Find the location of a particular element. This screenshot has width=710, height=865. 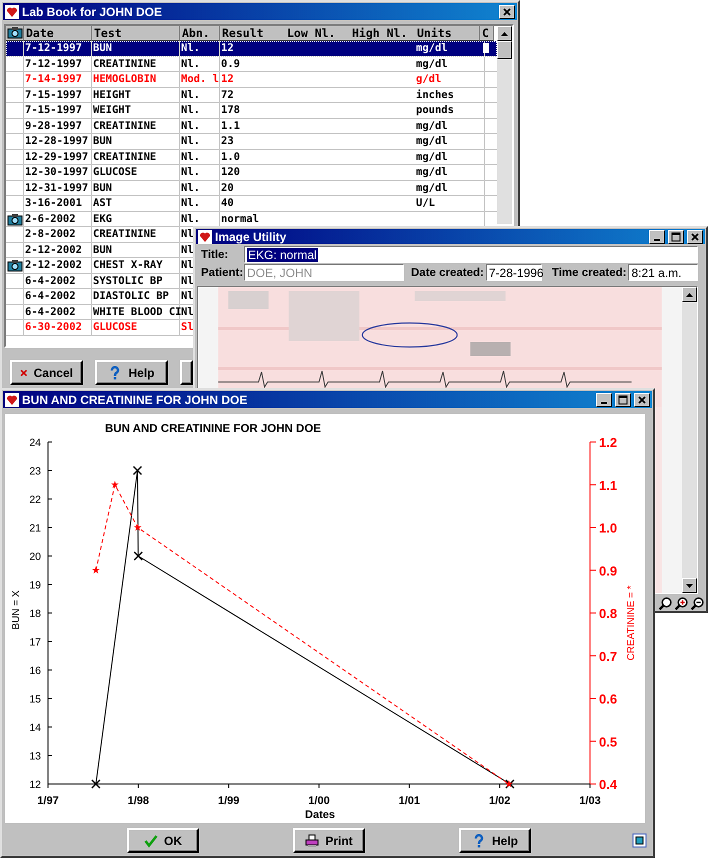

table-cell: U/L is located at coordinates (425, 203).